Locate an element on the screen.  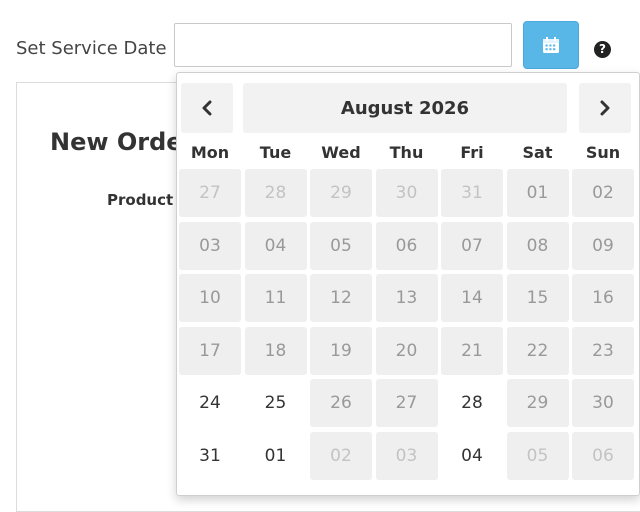
weekday-header: Mon Tue Wed Thu Fri Sat Sun is located at coordinates (408, 154).